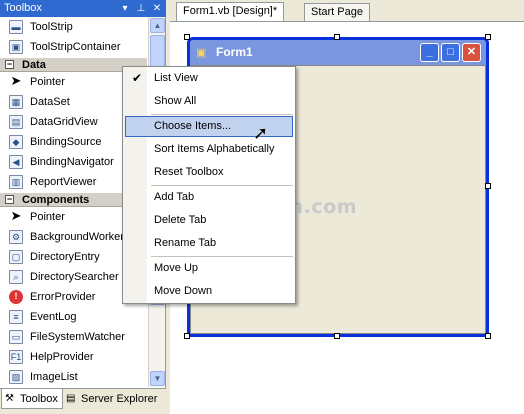 The image size is (524, 414). I want to click on menu-item-label: Show All, so click(175, 101).